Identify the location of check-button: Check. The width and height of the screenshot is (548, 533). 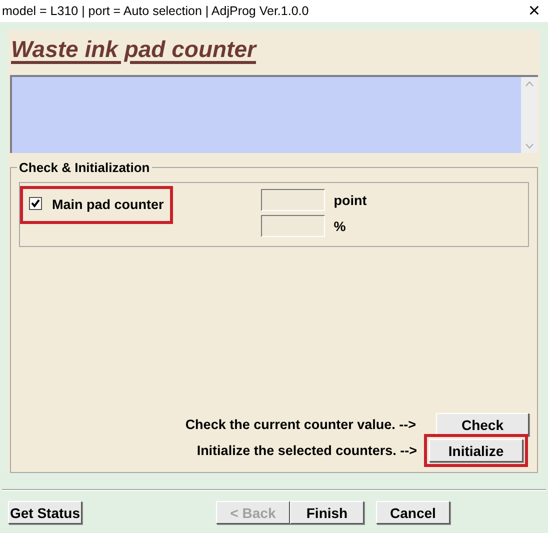
(482, 424).